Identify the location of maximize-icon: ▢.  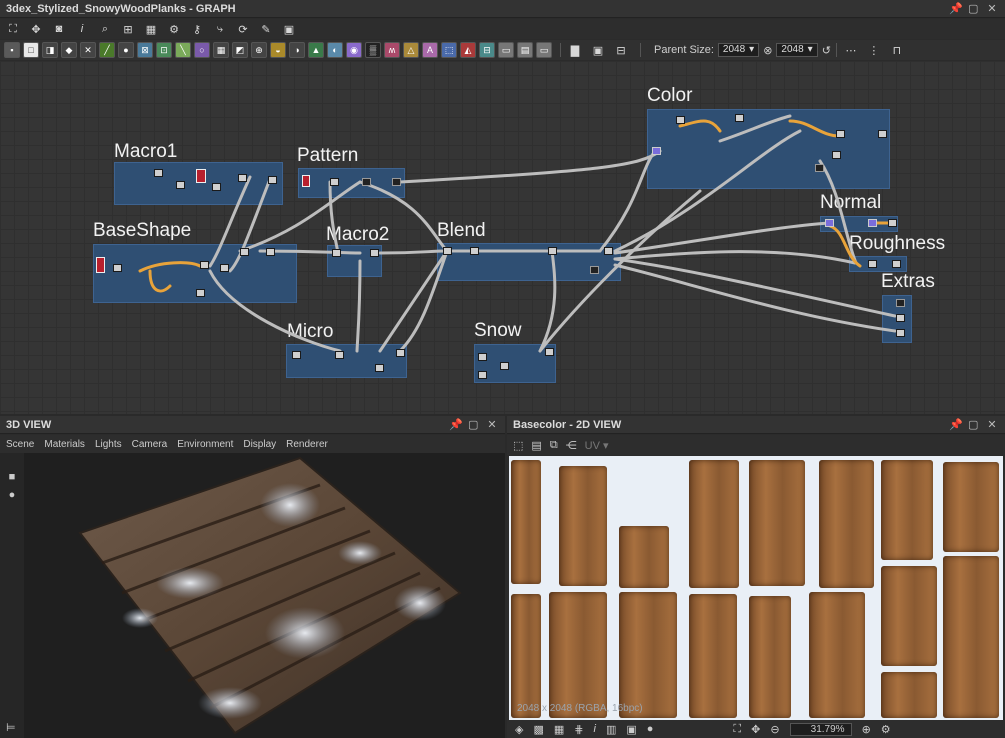
(973, 424).